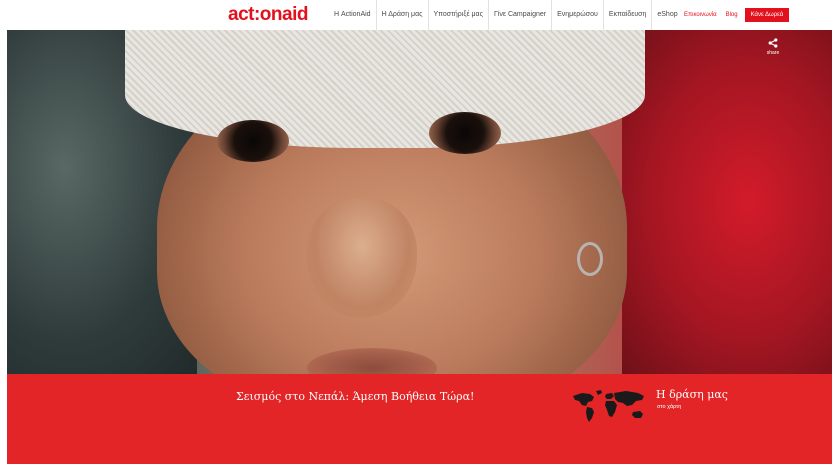 This screenshot has width=832, height=464. I want to click on utility-links: Επικοινωνία Blog Κάνε Δωρεά, so click(737, 15).